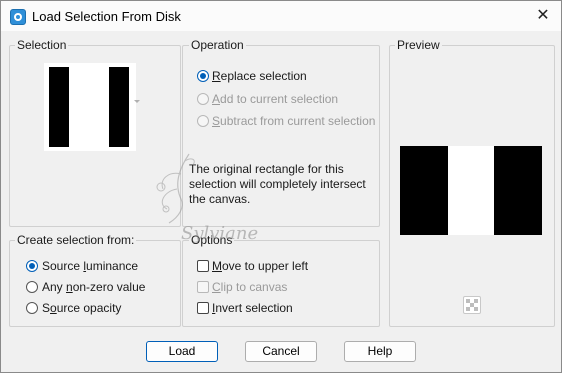 The height and width of the screenshot is (373, 562). I want to click on replace-selection-radio, so click(203, 76).